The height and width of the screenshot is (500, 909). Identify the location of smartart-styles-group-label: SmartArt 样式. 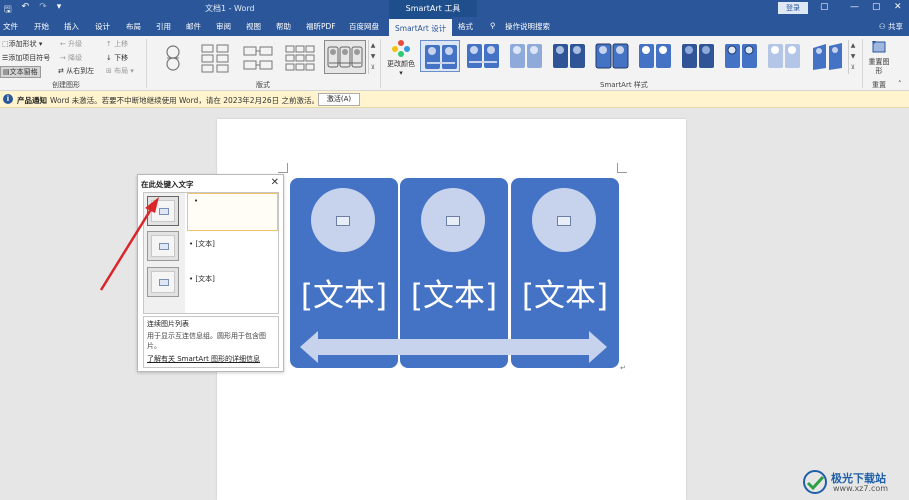
(624, 85).